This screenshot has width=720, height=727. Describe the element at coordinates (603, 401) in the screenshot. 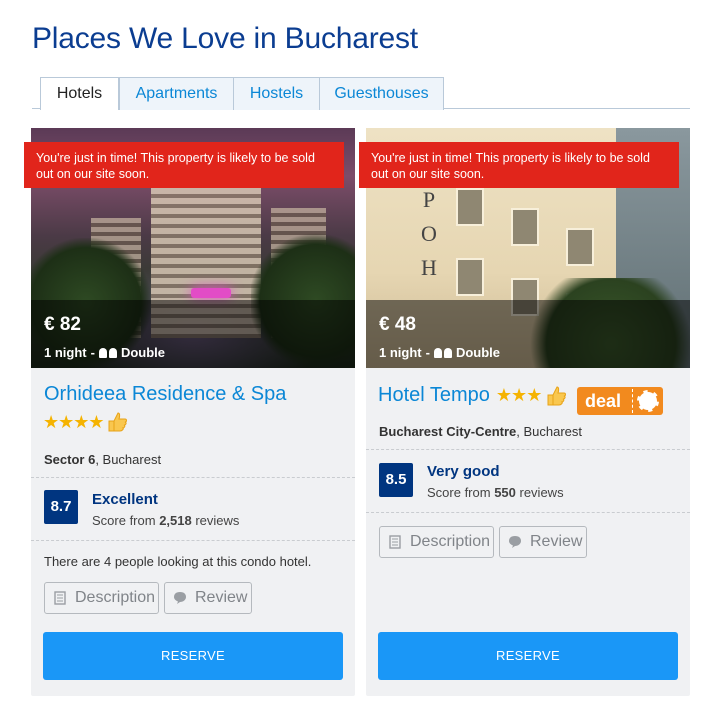

I see `deal-label: deal` at that location.